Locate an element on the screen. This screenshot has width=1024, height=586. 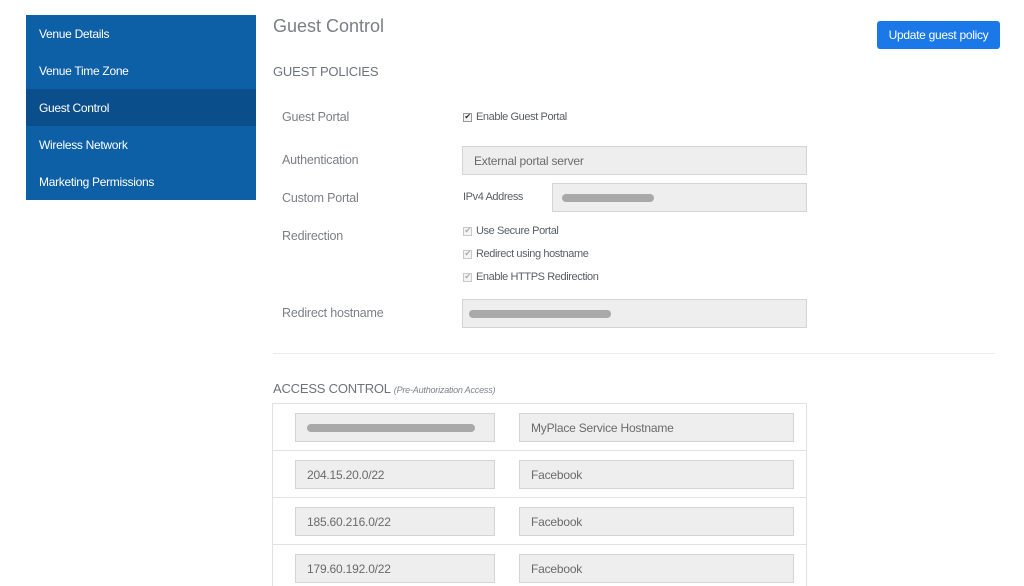
redirect-hostname-input is located at coordinates (634, 313).